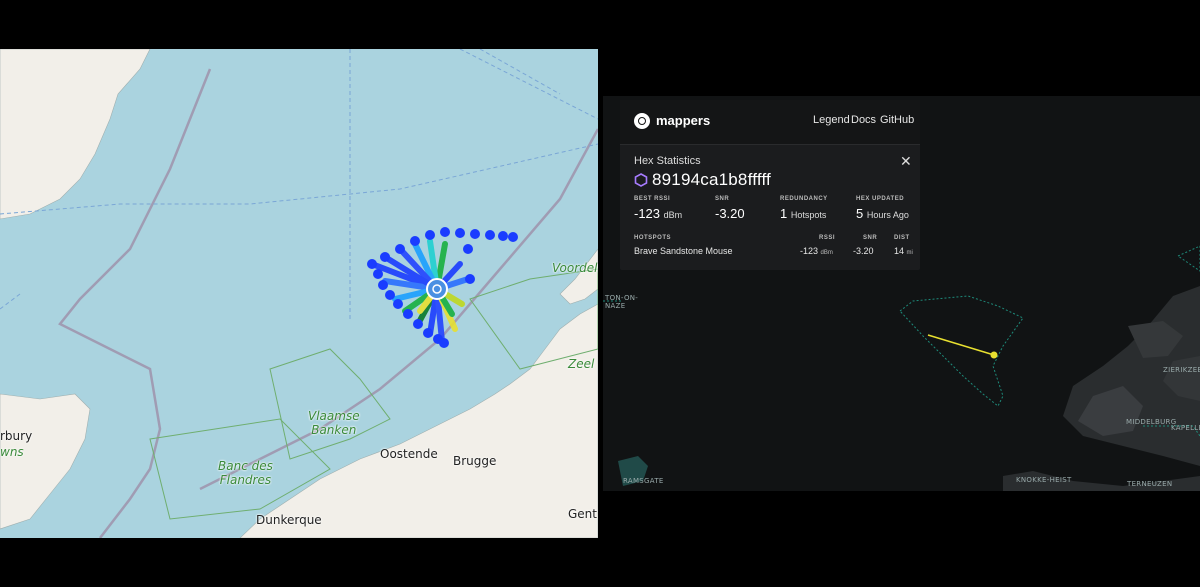  What do you see at coordinates (673, 215) in the screenshot?
I see `best-rssi-unit: dBm` at bounding box center [673, 215].